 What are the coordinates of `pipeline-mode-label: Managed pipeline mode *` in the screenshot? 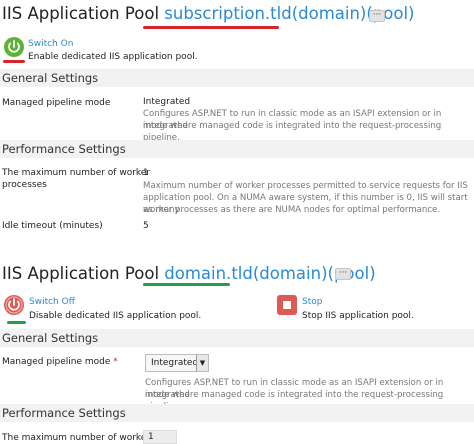 It's located at (60, 362).